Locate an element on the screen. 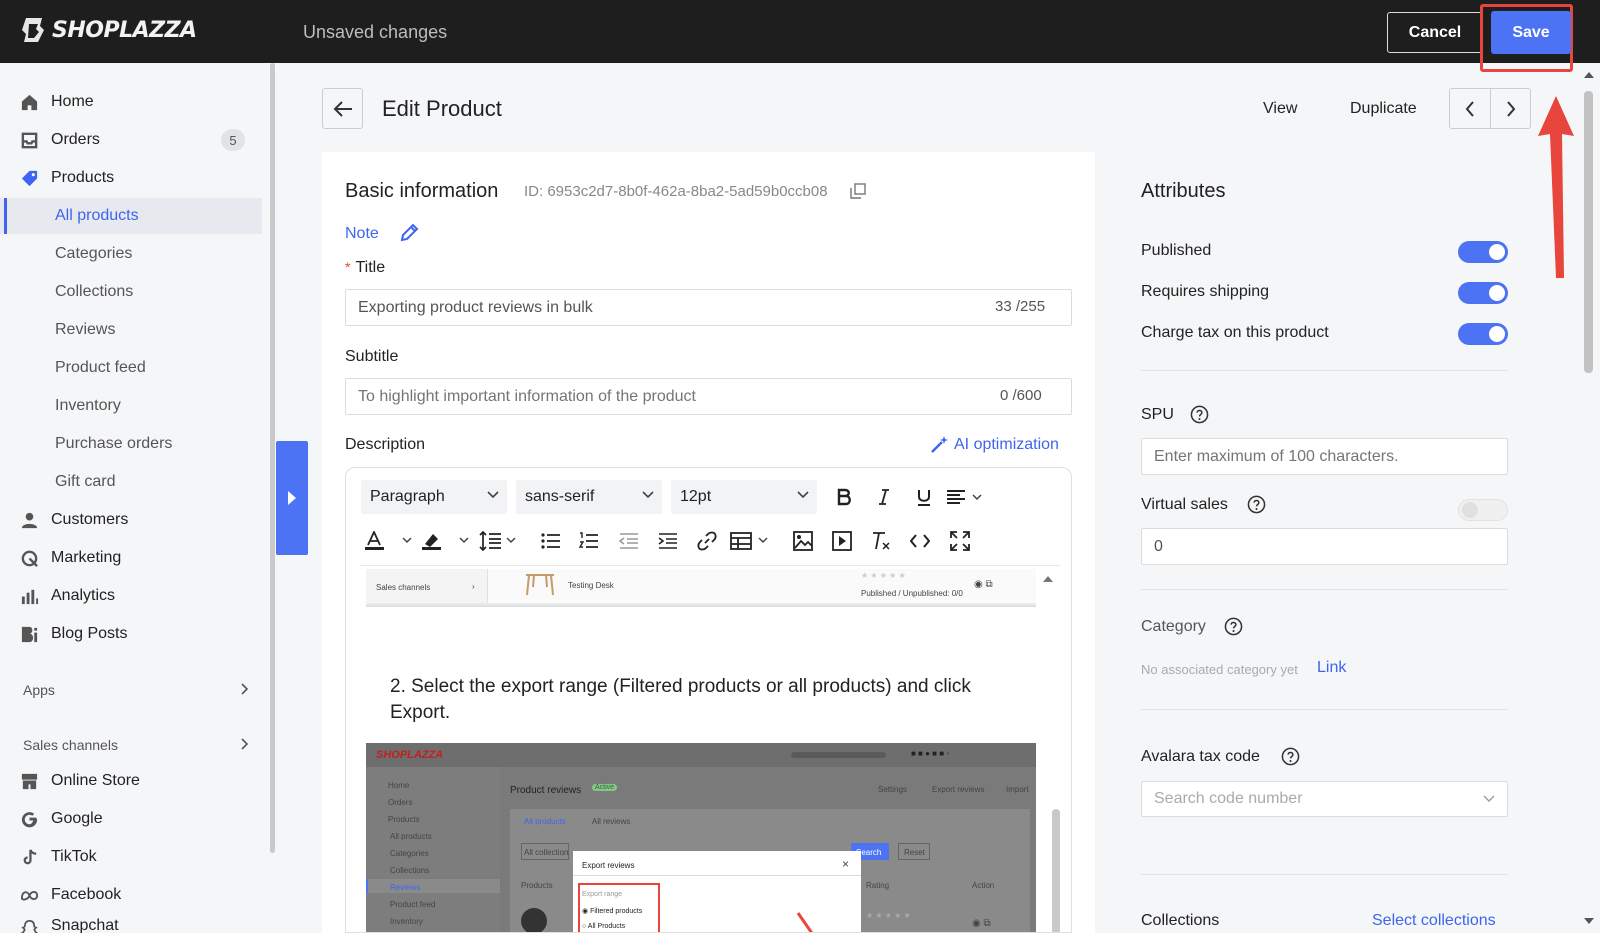 The width and height of the screenshot is (1600, 933). top-bar: SHOPLAZZA Unsaved changes is located at coordinates (800, 31).